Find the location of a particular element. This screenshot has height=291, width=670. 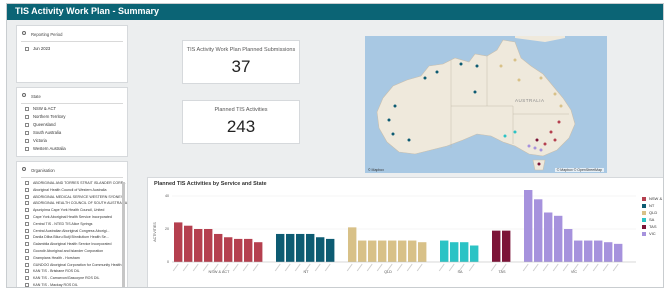

filter-item-organisation: KAN TIS - Mackay ROS DIL is located at coordinates (51, 285).